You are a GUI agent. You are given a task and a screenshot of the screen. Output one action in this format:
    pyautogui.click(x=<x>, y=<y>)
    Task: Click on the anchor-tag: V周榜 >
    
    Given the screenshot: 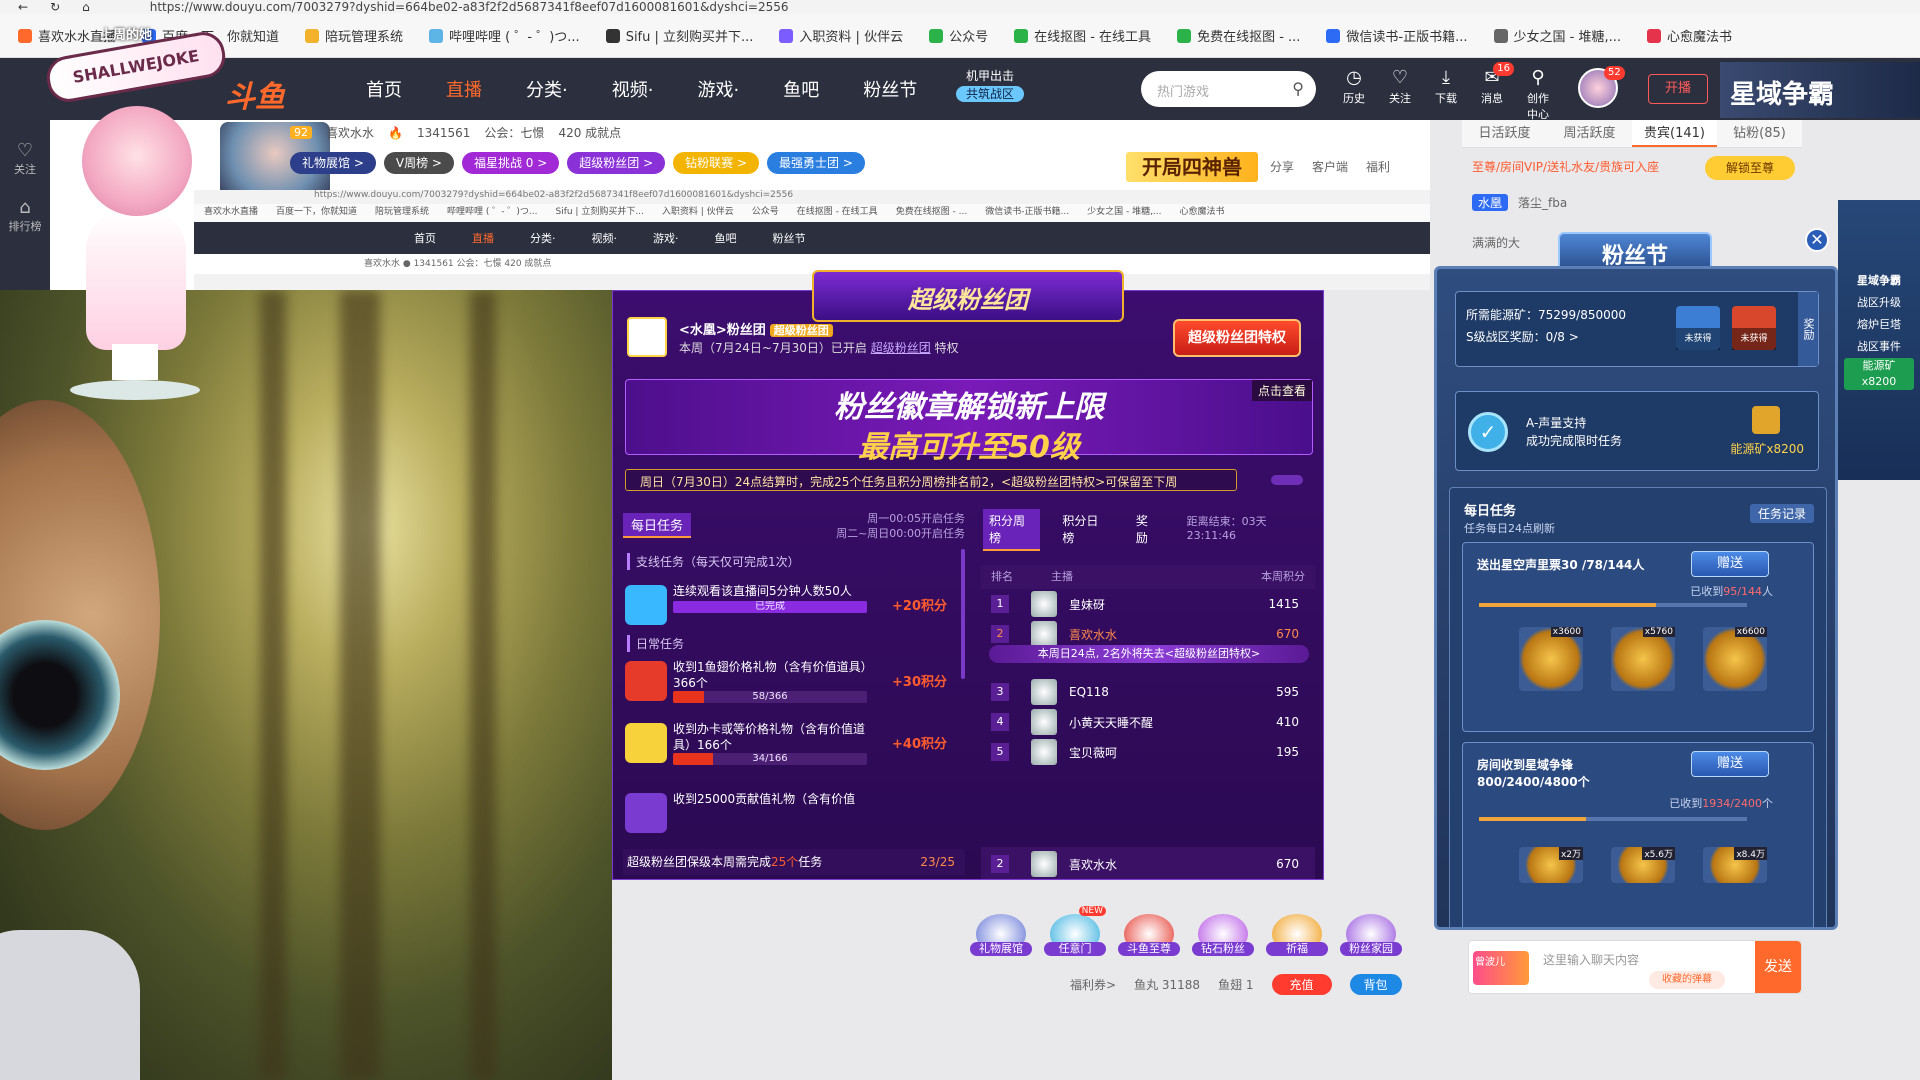 What is the action you would take?
    pyautogui.click(x=418, y=163)
    